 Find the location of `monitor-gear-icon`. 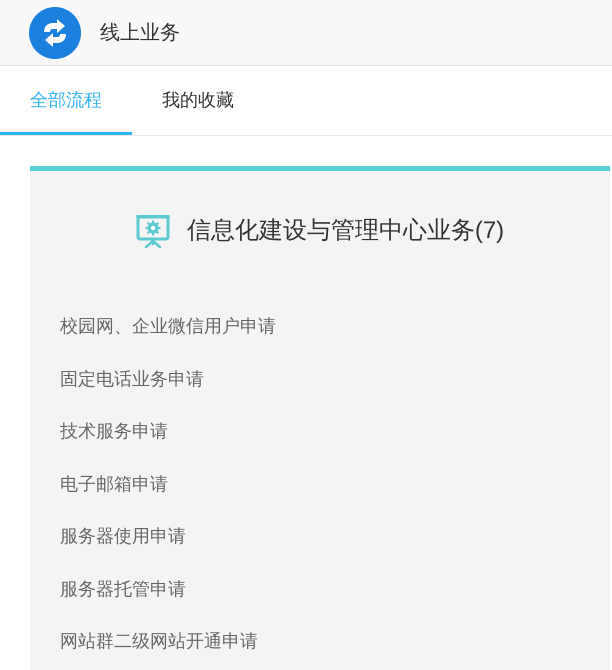

monitor-gear-icon is located at coordinates (153, 231).